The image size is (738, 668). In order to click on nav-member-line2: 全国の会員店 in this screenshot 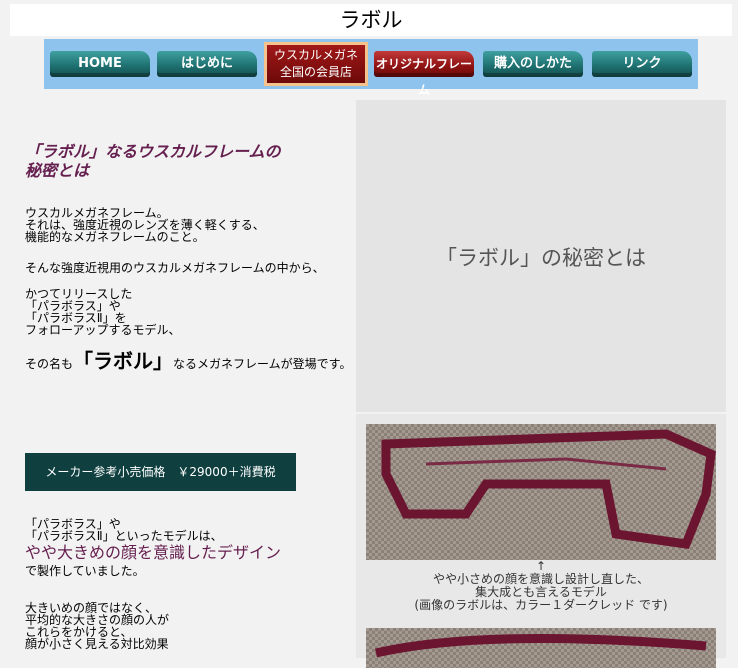, I will do `click(315, 72)`.